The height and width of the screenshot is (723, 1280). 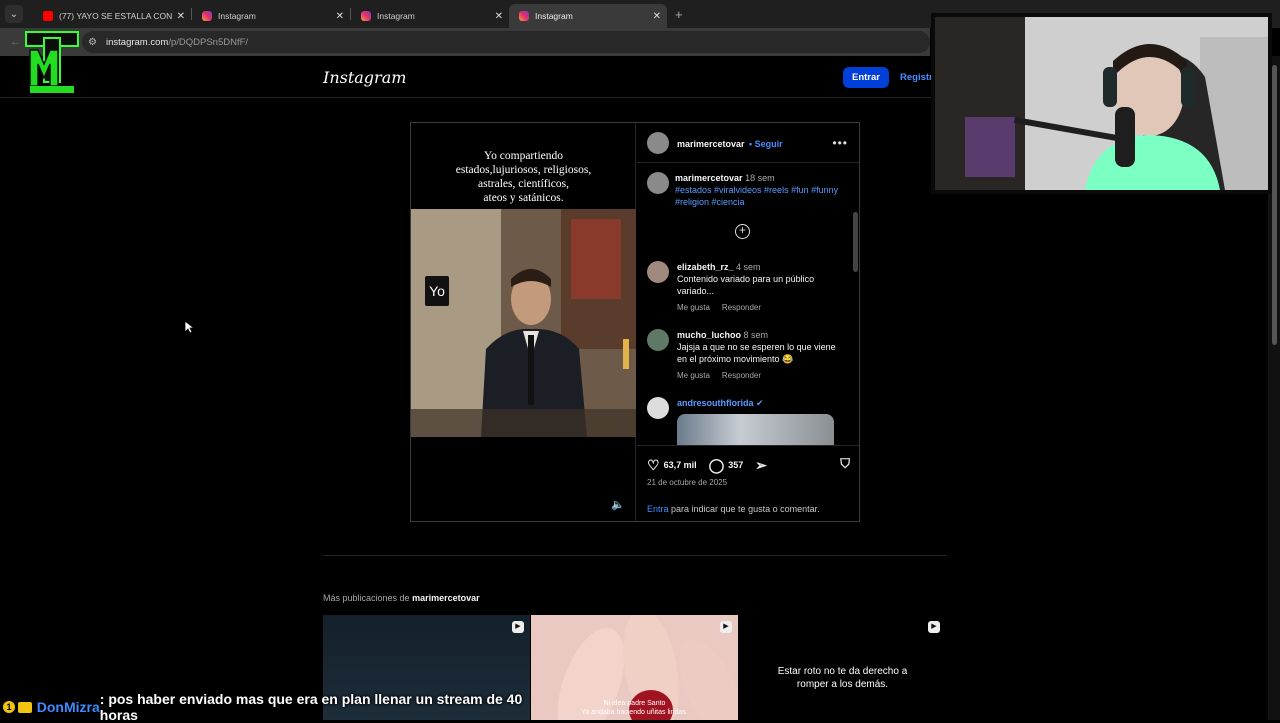 What do you see at coordinates (368, 598) in the screenshot?
I see `more-posts-prefix: Más publicaciones de` at bounding box center [368, 598].